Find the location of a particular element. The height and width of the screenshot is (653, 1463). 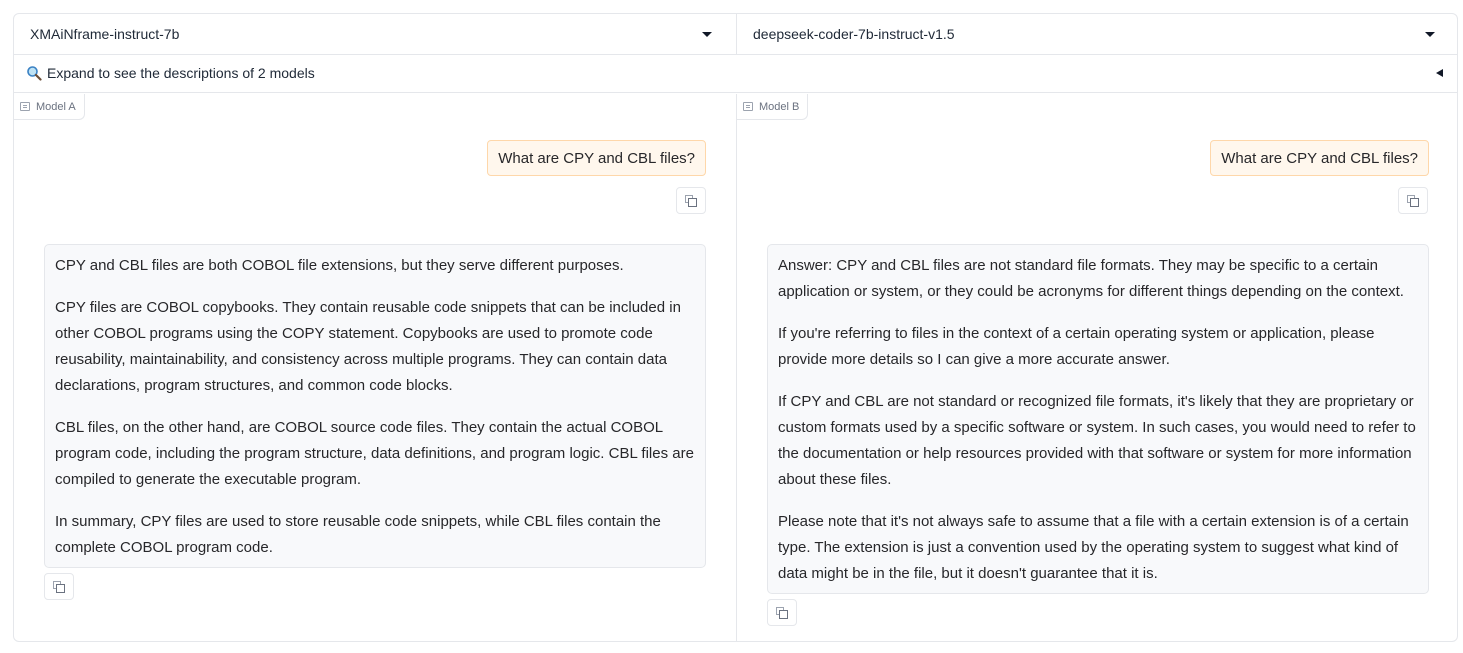

model-b-dropdown: deepseek-coder-7b-instruct-v1.5 is located at coordinates (1097, 34).